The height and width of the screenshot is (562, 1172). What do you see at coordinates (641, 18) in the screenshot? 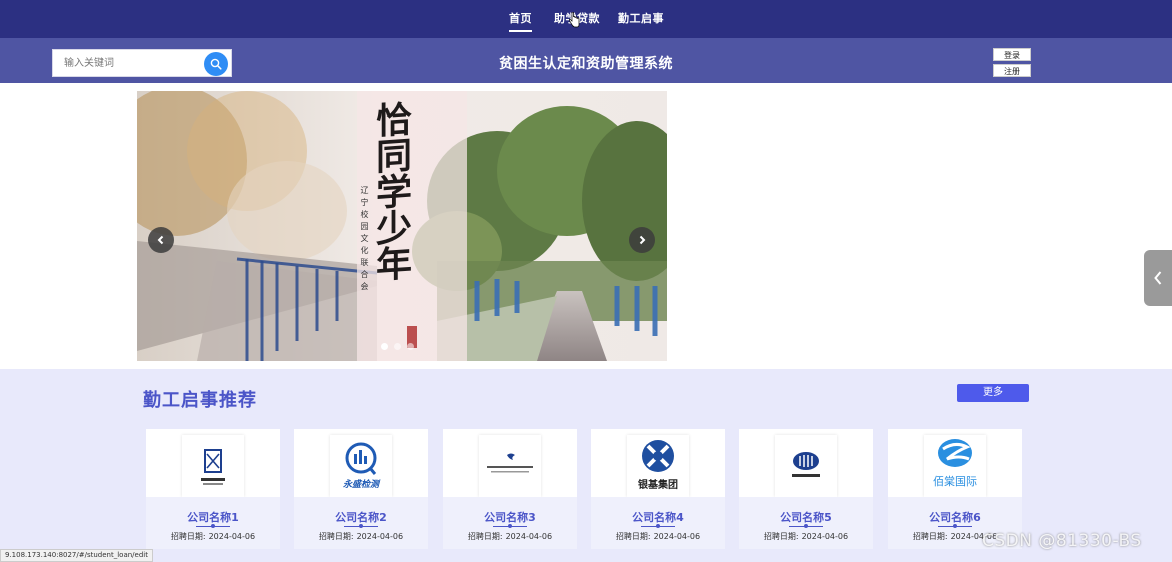
I see `nav-item-work-study: 勤工启事` at bounding box center [641, 18].